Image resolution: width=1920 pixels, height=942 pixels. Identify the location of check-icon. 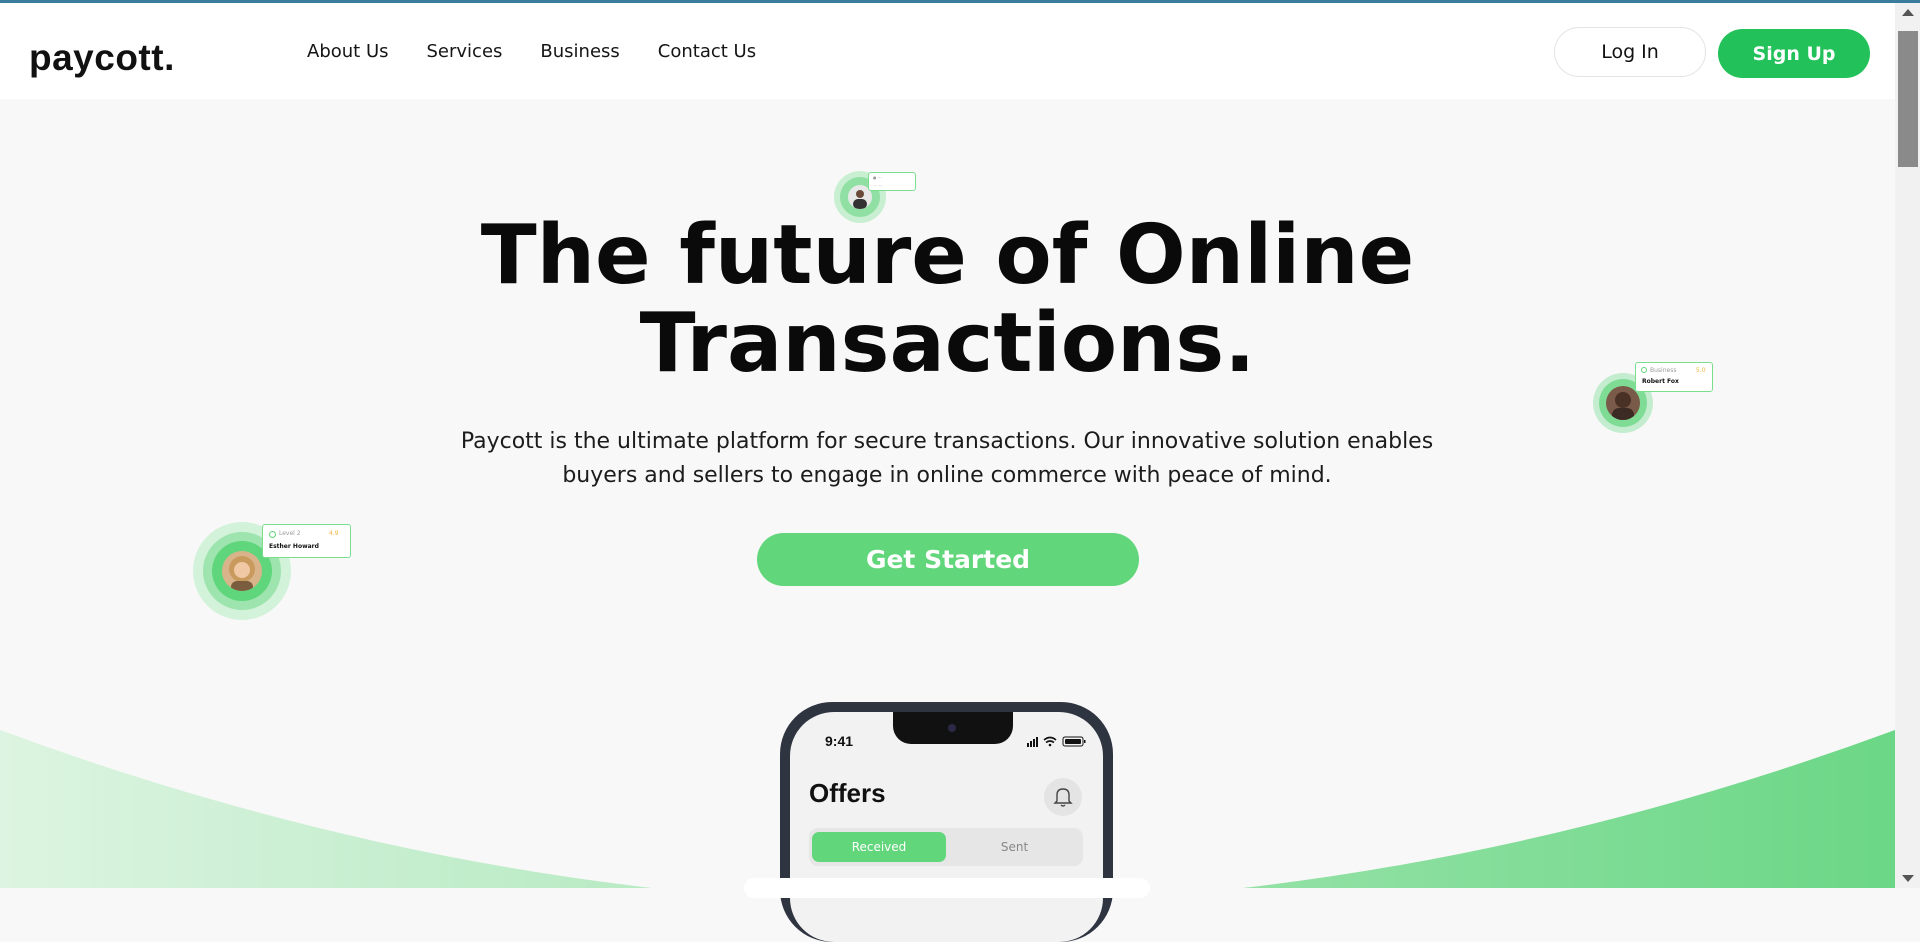
(272, 534).